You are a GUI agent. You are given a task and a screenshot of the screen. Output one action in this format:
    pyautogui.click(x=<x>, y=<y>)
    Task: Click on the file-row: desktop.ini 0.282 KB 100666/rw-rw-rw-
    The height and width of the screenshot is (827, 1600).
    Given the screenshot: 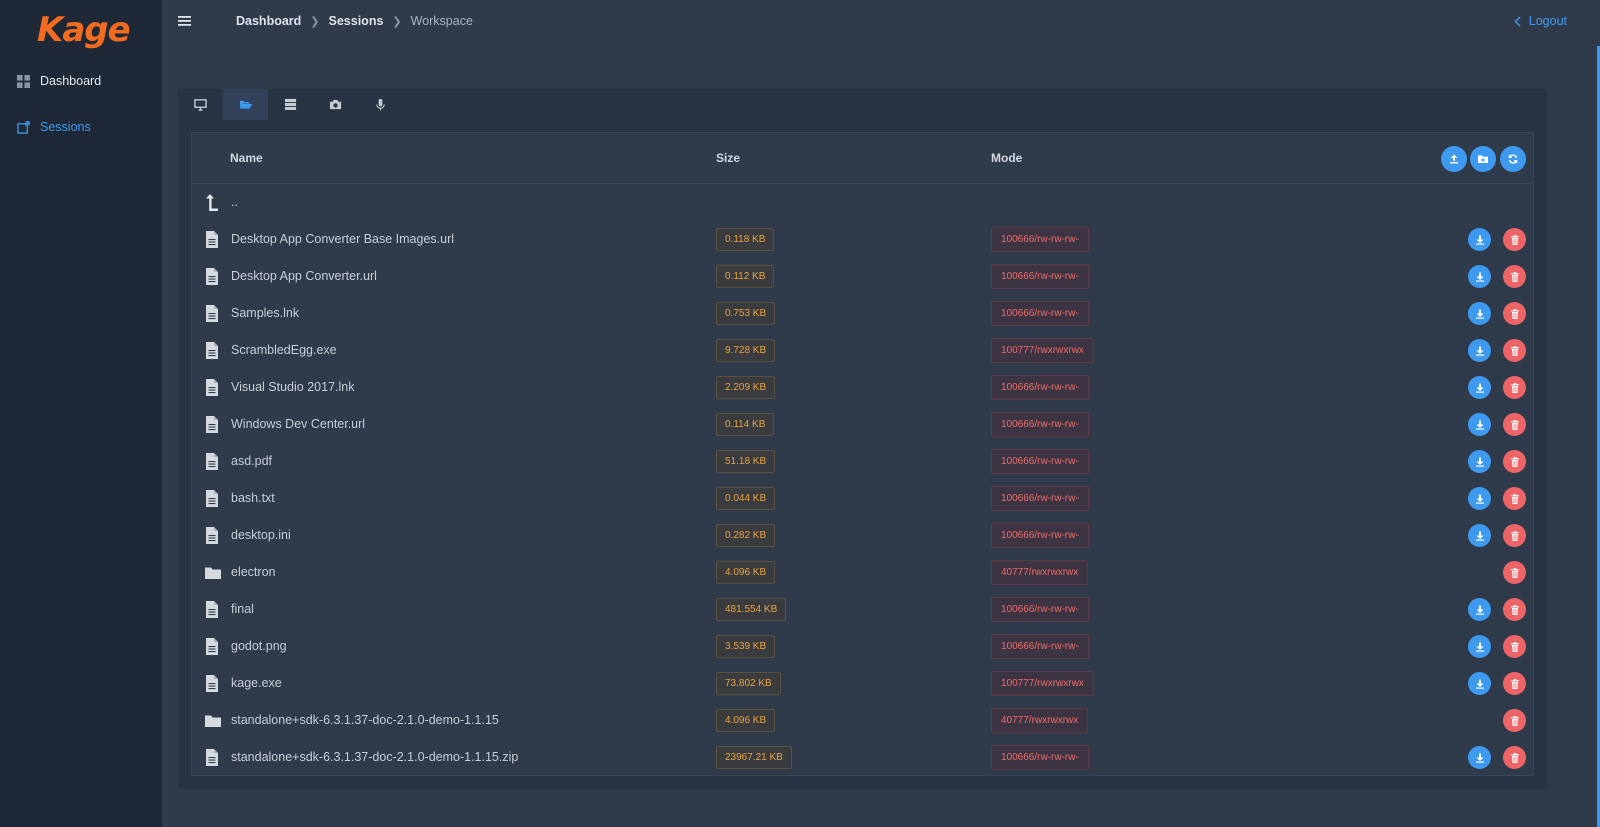 What is the action you would take?
    pyautogui.click(x=862, y=535)
    